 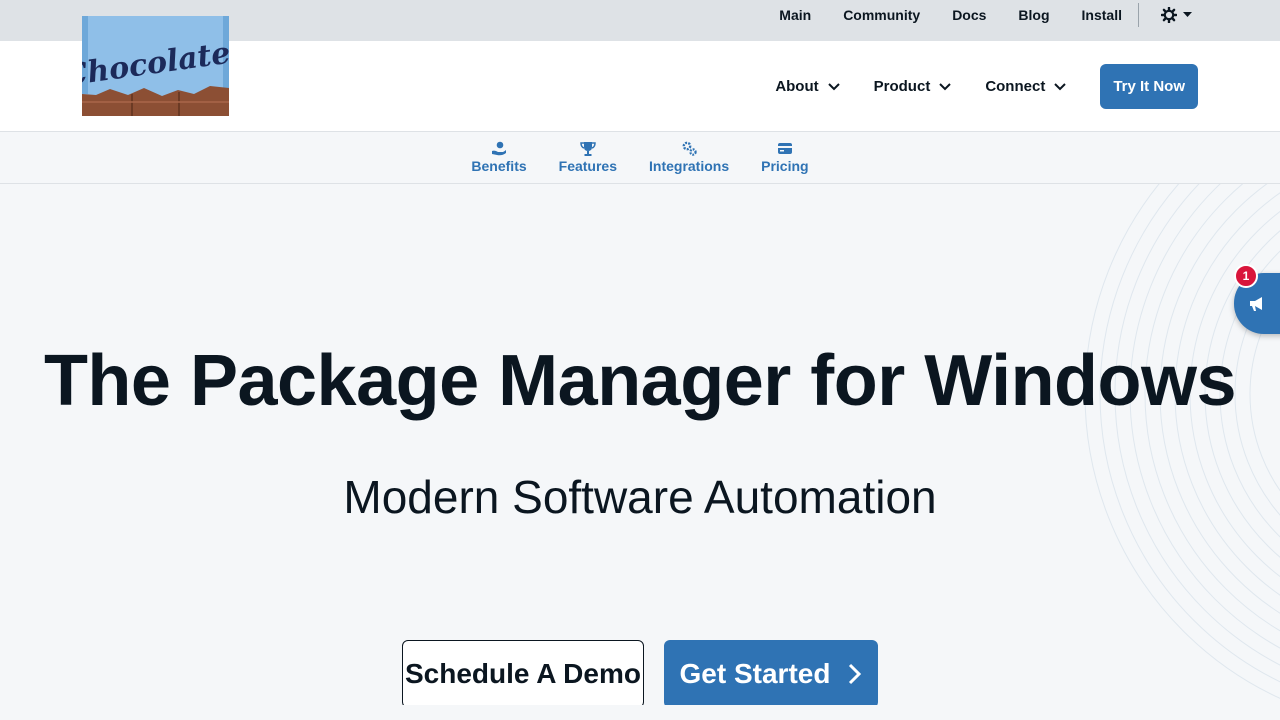 I want to click on hero-title: The Package Manager for Windows, so click(x=640, y=381).